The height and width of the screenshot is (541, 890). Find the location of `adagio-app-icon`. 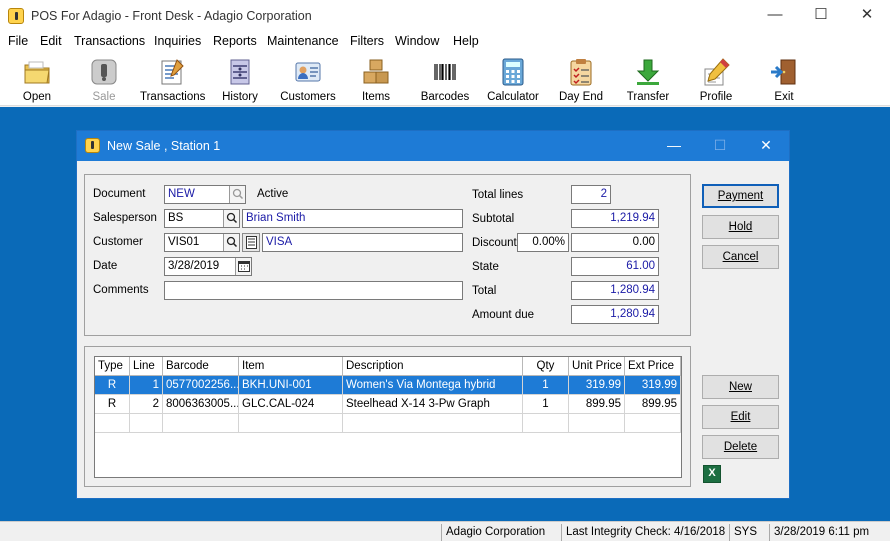

adagio-app-icon is located at coordinates (16, 16).